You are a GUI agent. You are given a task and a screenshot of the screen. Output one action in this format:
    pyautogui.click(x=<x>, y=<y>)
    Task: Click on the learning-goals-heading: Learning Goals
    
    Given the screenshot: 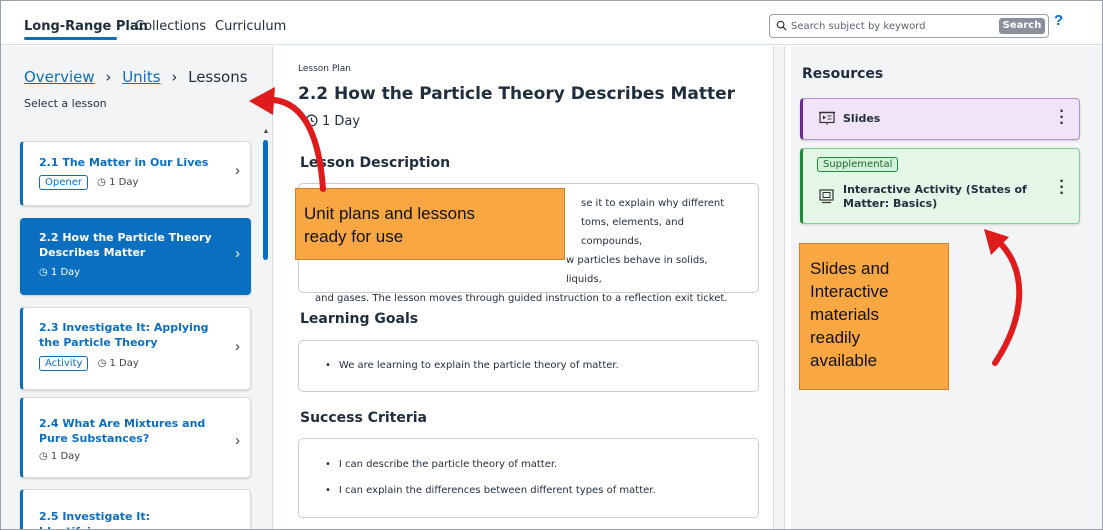 What is the action you would take?
    pyautogui.click(x=359, y=319)
    